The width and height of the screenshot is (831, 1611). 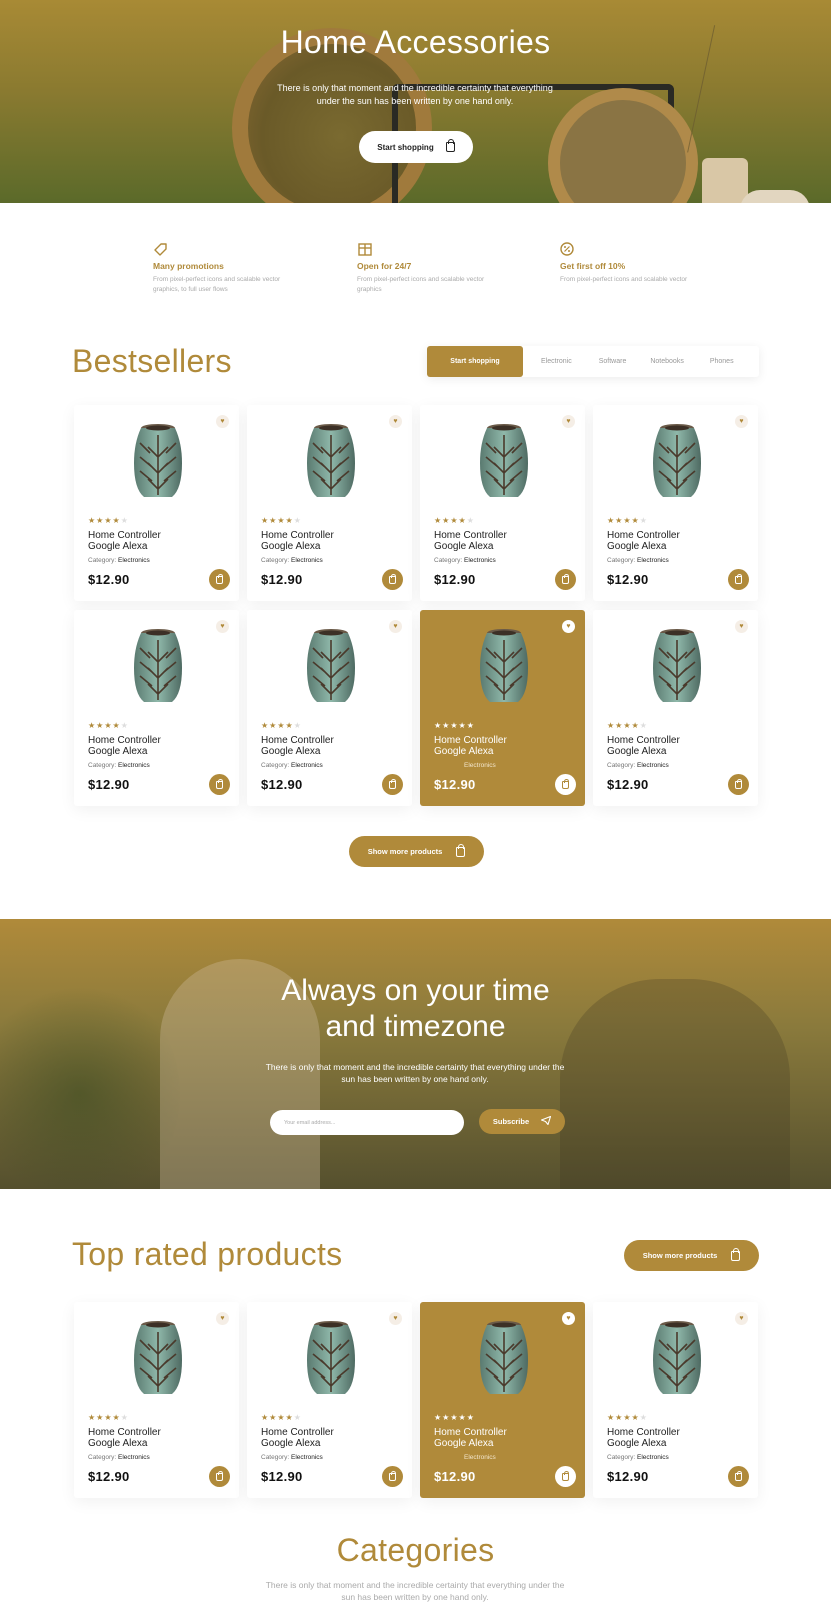 What do you see at coordinates (593, 266) in the screenshot?
I see `feature-title: Get first off 10%` at bounding box center [593, 266].